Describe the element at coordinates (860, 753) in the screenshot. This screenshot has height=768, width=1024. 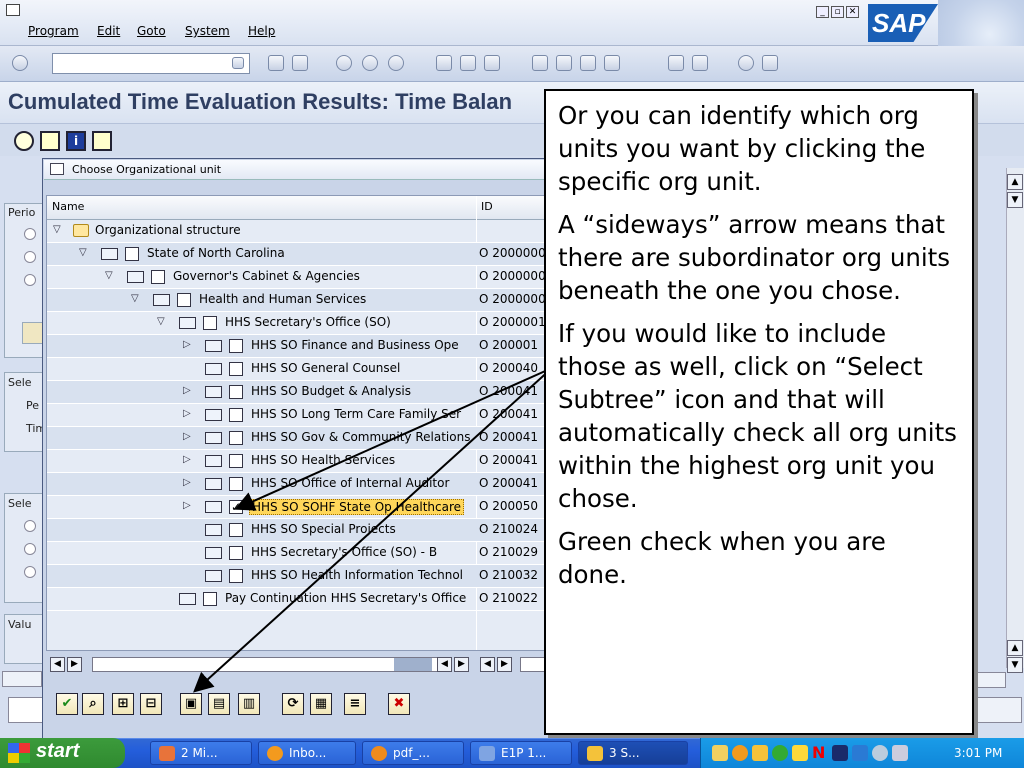
I see `monitor-tray-icon` at that location.